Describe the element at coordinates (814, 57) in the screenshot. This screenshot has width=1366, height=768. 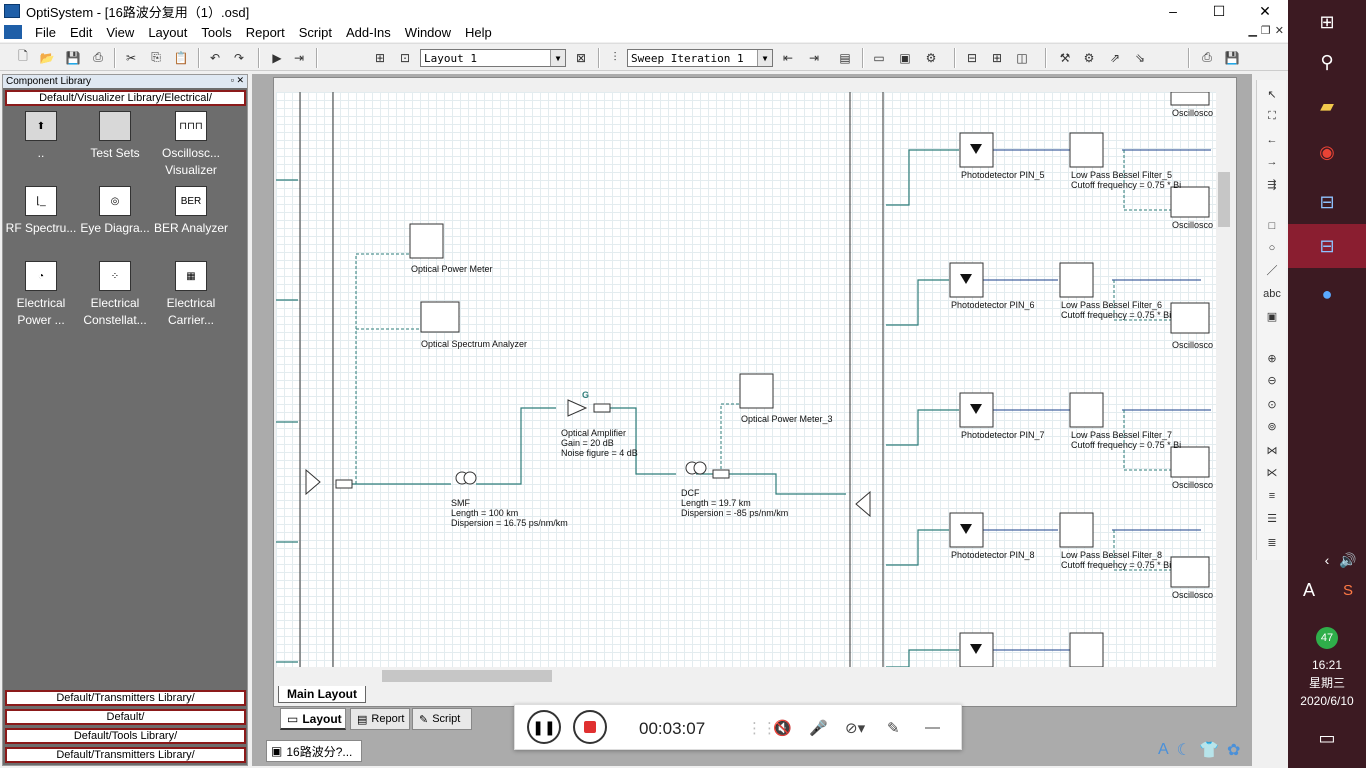
I see `sweep-next-icon: ⇥` at that location.